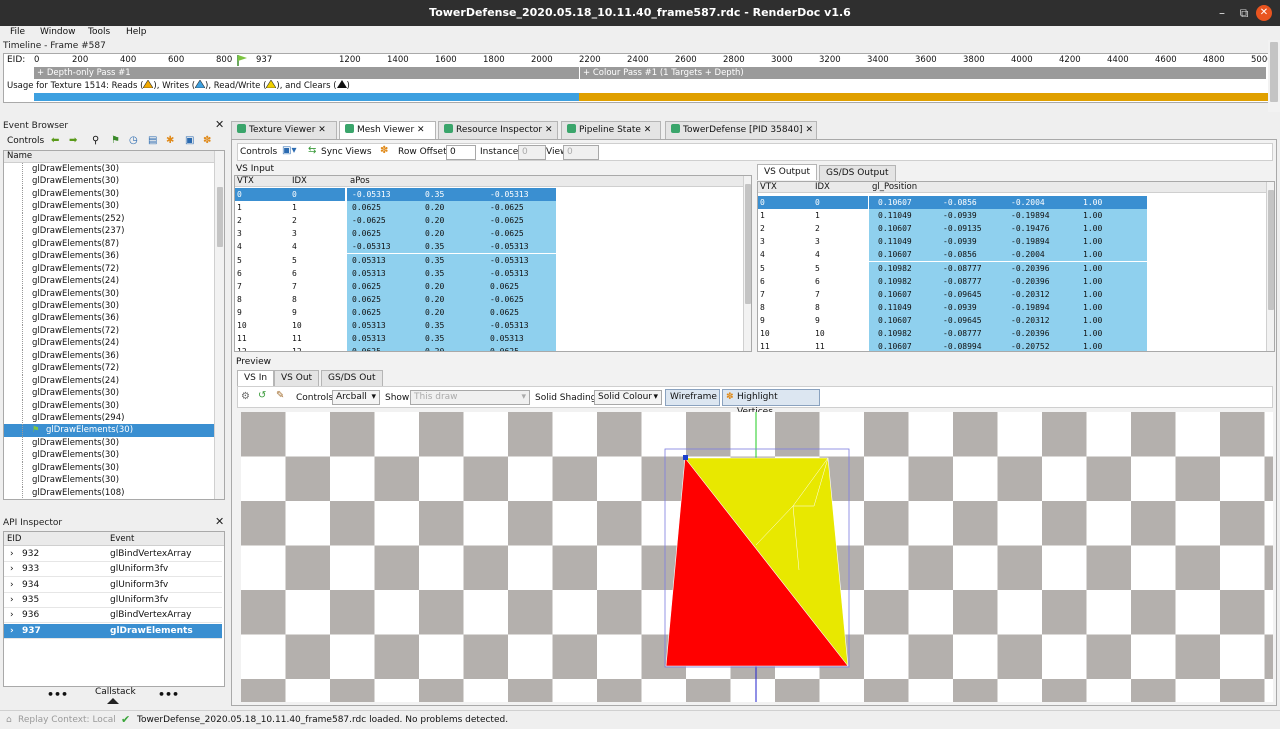  I want to click on tab-resource-inspector: Resource Inspector ✕, so click(498, 130).